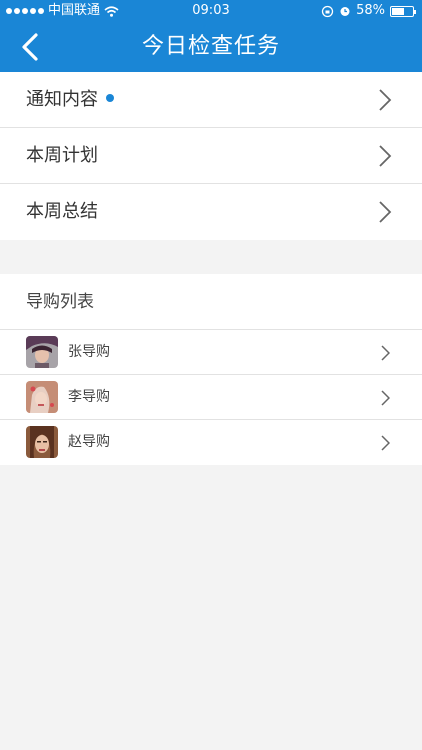  I want to click on menu-item-weekly-plan: 本周计划, so click(211, 156).